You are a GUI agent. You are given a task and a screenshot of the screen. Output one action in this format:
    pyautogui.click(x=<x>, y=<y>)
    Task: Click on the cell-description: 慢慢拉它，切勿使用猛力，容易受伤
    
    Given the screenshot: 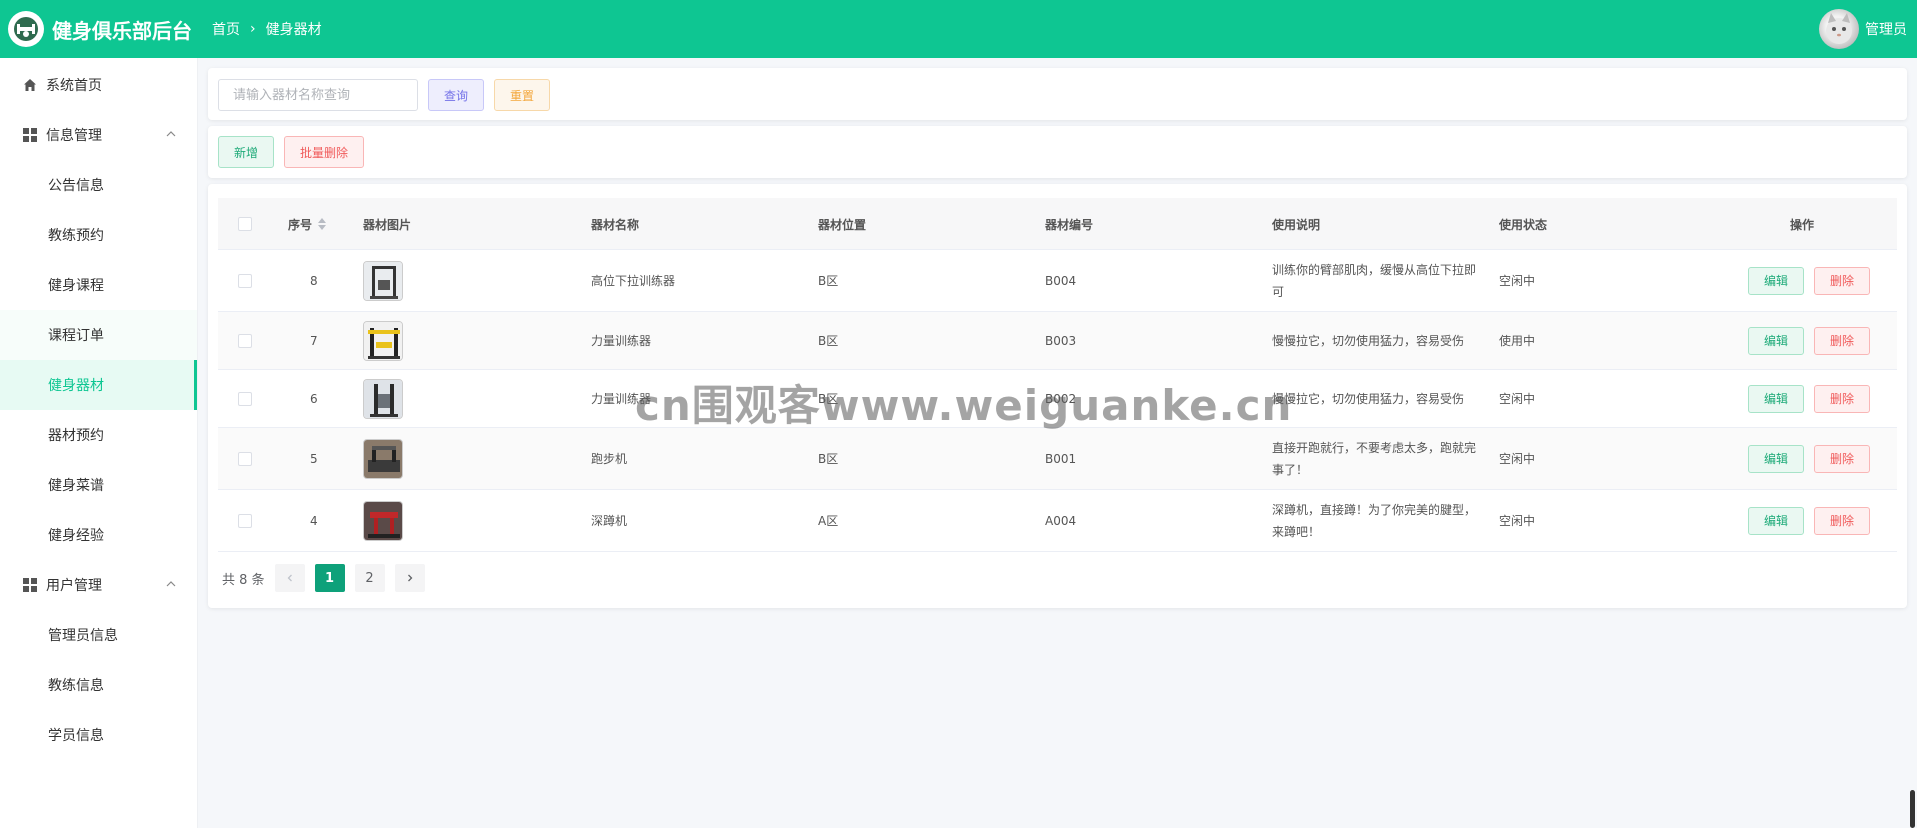 What is the action you would take?
    pyautogui.click(x=1368, y=398)
    